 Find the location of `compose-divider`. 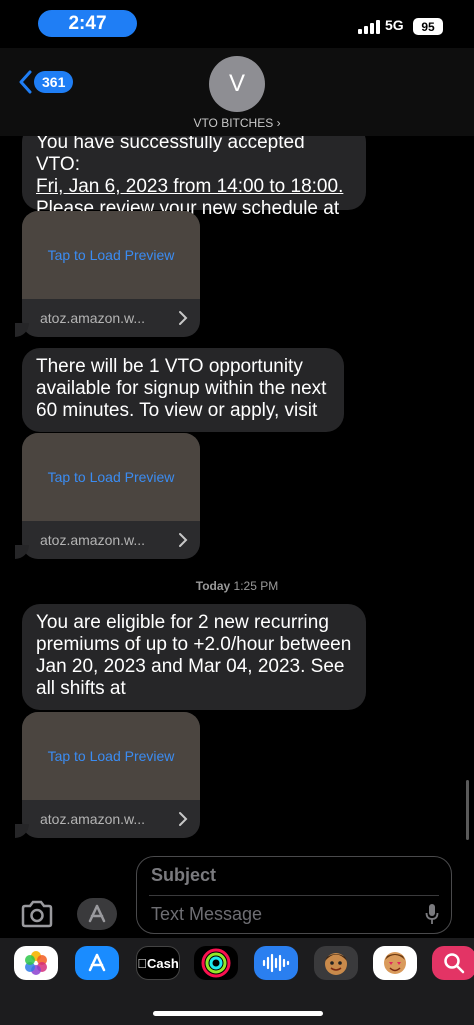

compose-divider is located at coordinates (294, 895).